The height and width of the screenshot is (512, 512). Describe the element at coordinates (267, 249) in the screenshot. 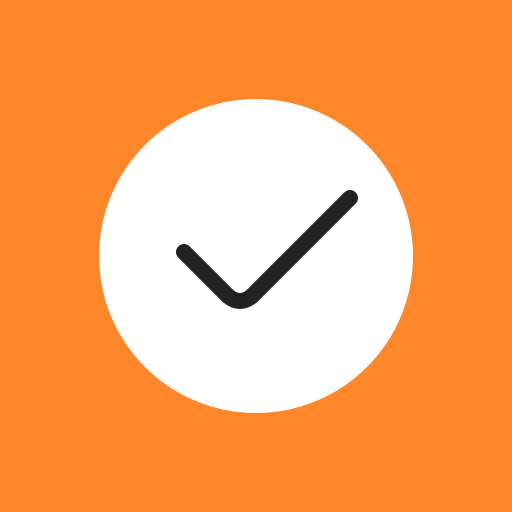

I see `checkmark-icon` at that location.